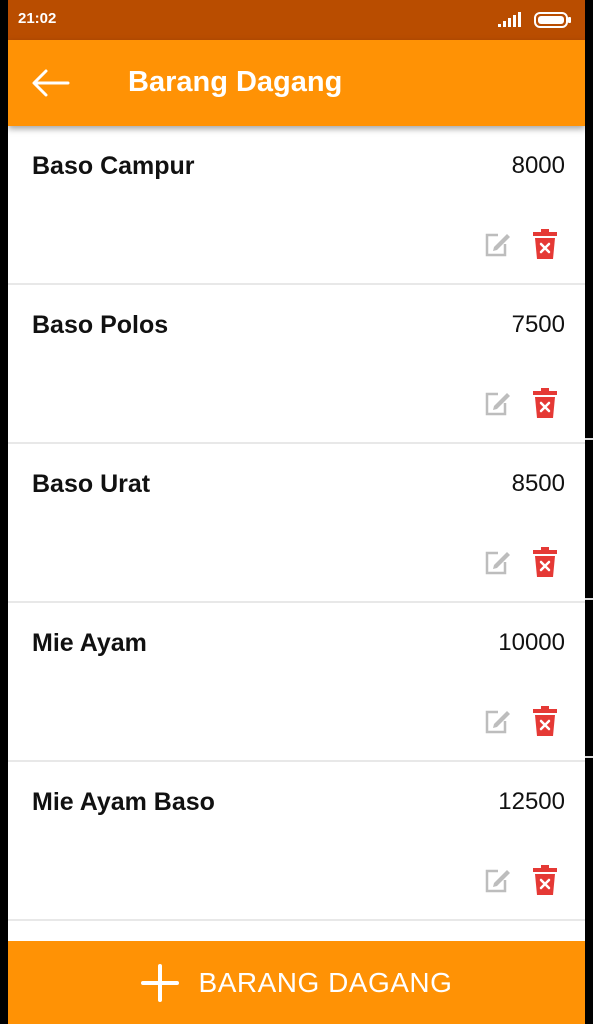 This screenshot has height=1024, width=593. What do you see at coordinates (91, 484) in the screenshot?
I see `item-name: Baso Urat` at bounding box center [91, 484].